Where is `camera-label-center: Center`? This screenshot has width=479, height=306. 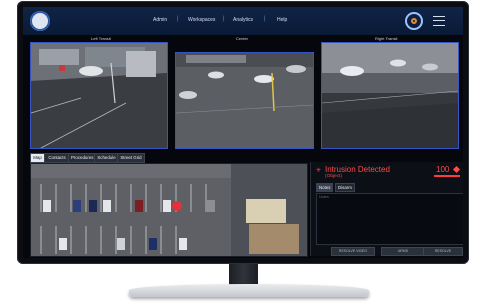 camera-label-center: Center is located at coordinates (242, 38).